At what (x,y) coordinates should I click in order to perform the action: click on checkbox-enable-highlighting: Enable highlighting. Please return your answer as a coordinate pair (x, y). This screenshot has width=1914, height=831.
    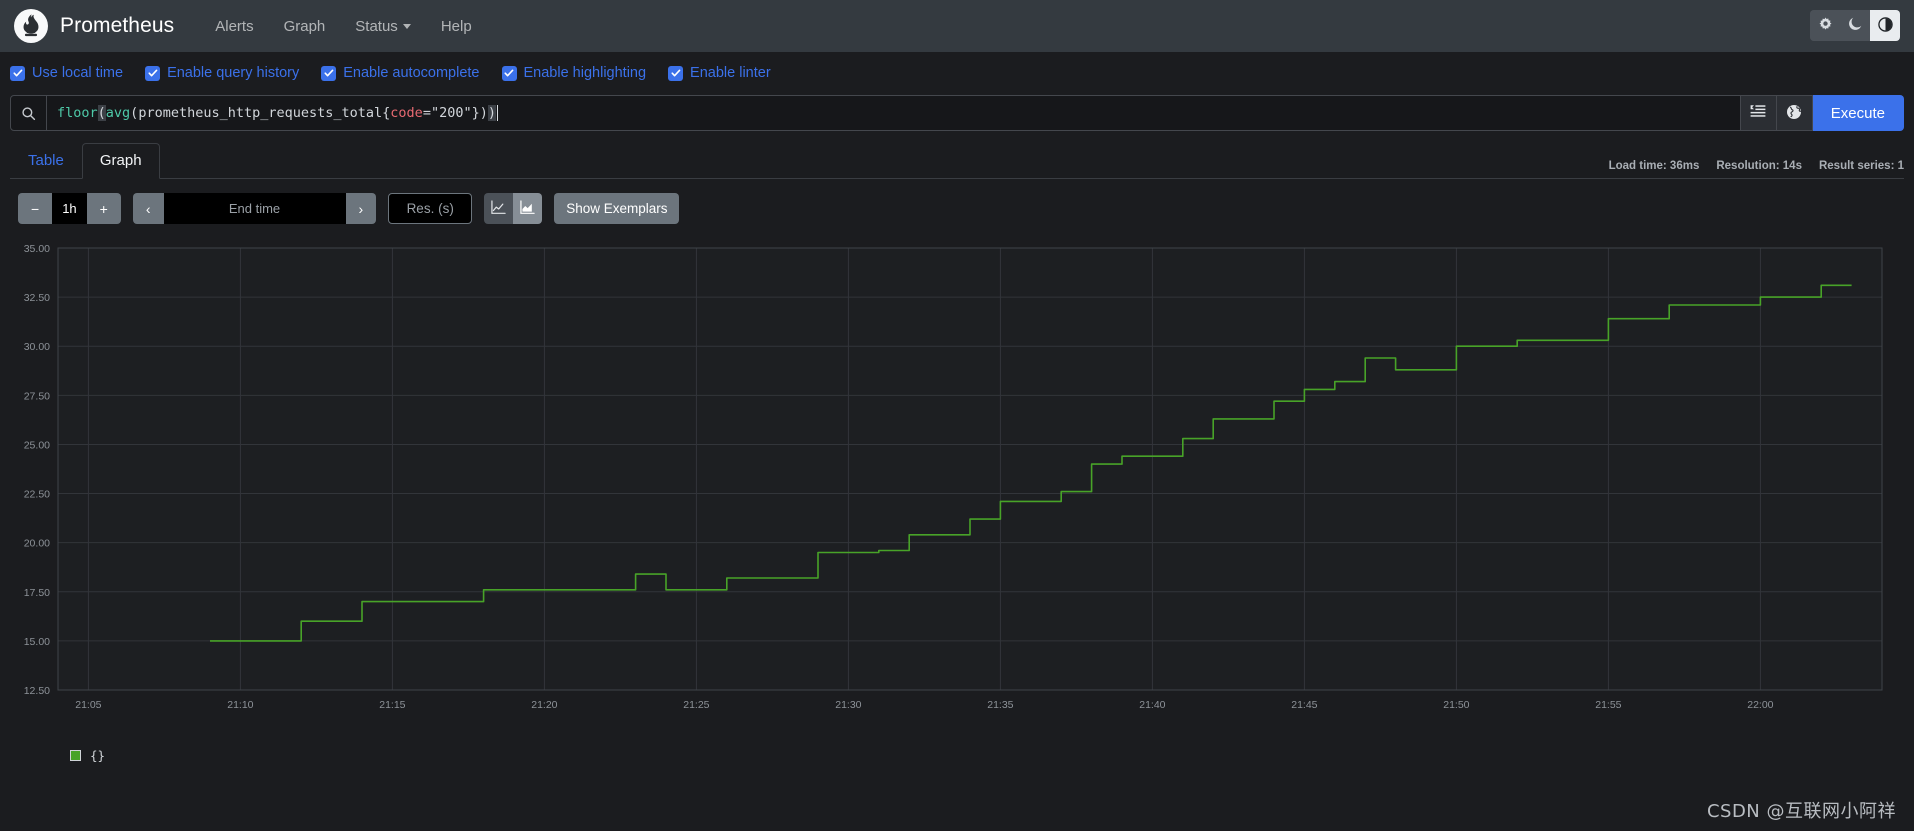
    Looking at the image, I should click on (574, 73).